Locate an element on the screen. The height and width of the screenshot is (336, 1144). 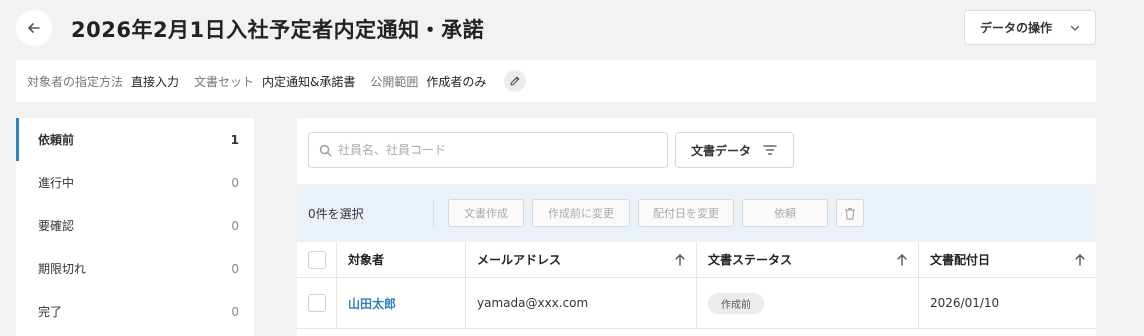
pencil-icon is located at coordinates (515, 81).